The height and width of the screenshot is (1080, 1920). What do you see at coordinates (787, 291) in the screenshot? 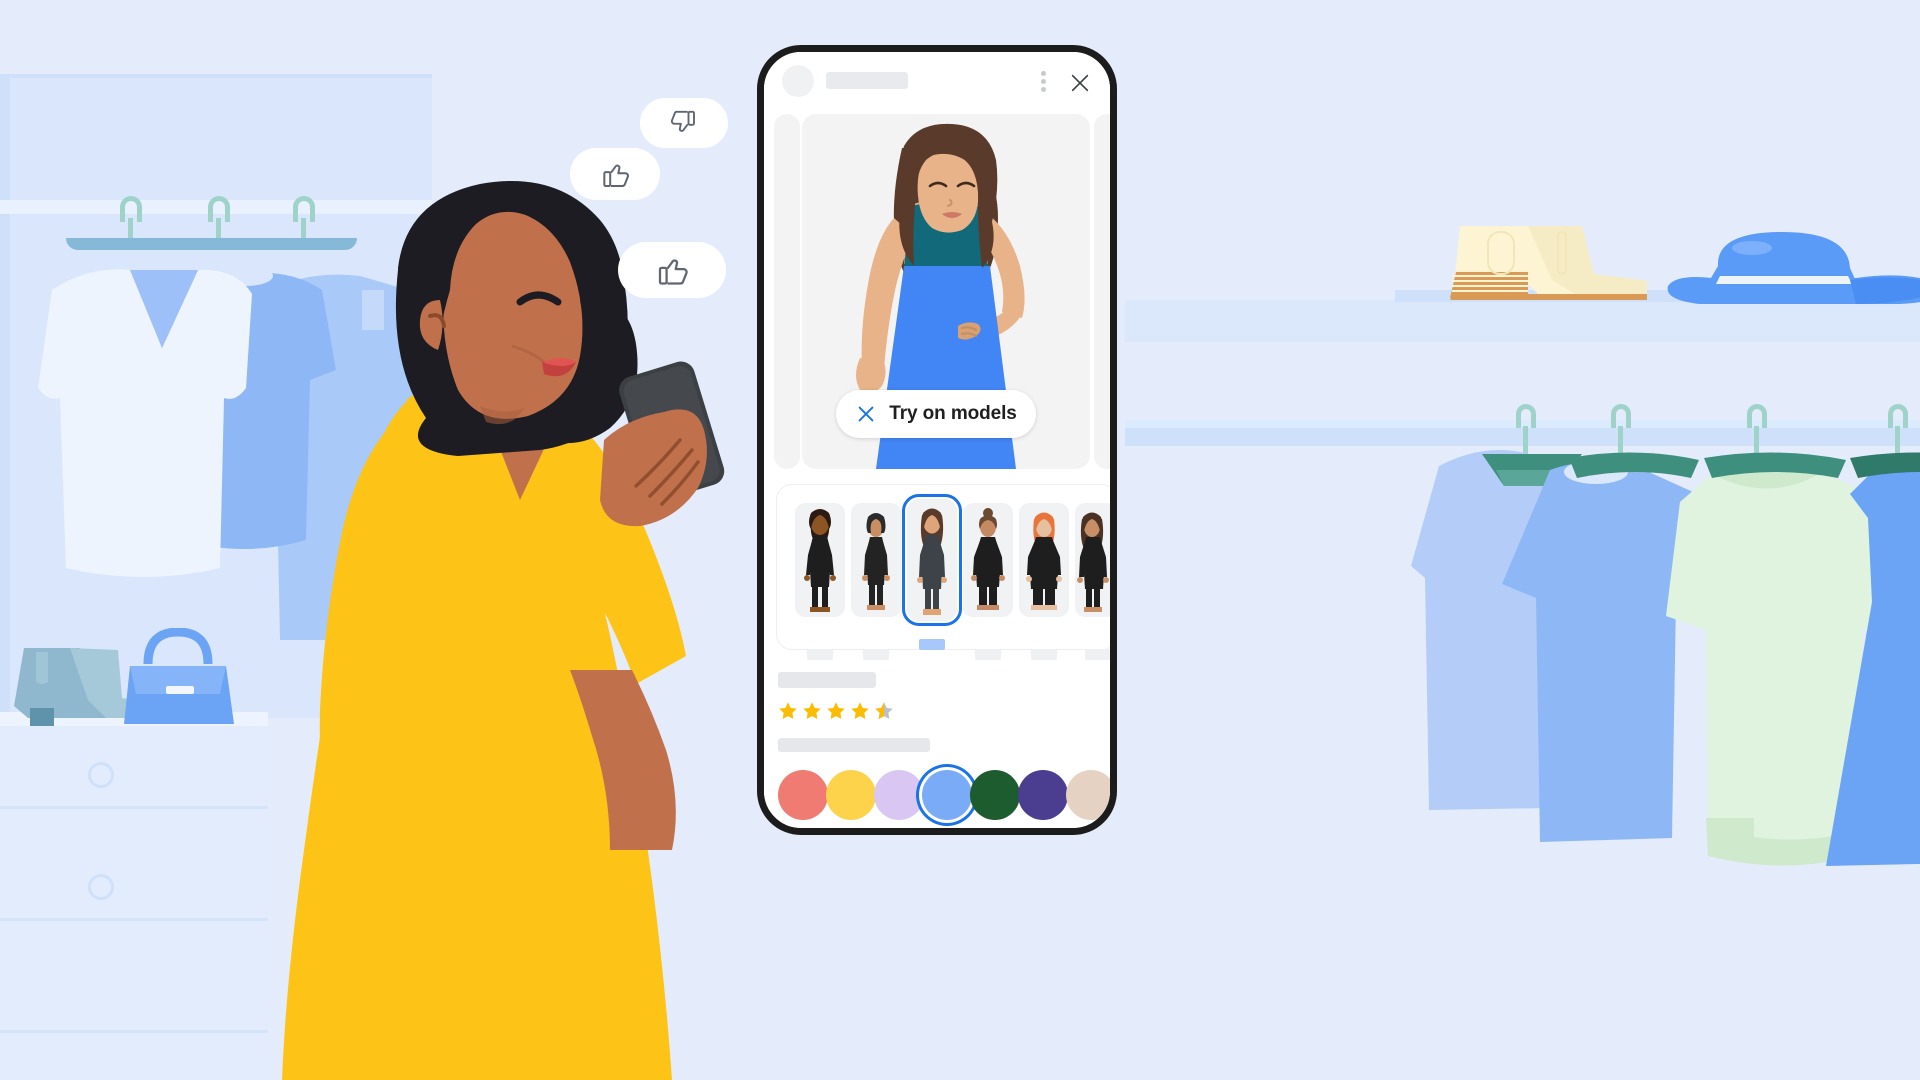
I see `hero-prev-peek` at bounding box center [787, 291].